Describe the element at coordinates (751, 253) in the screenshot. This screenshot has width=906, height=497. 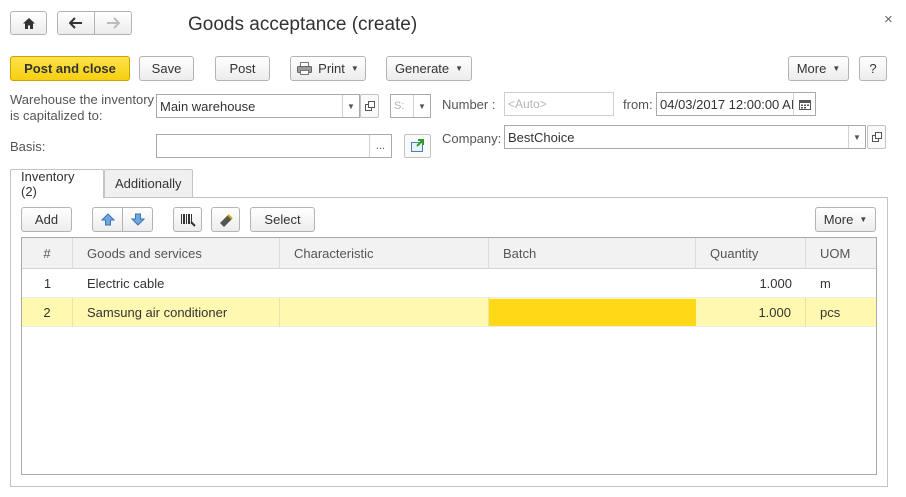
I see `column-header-quantity: Quantity` at that location.